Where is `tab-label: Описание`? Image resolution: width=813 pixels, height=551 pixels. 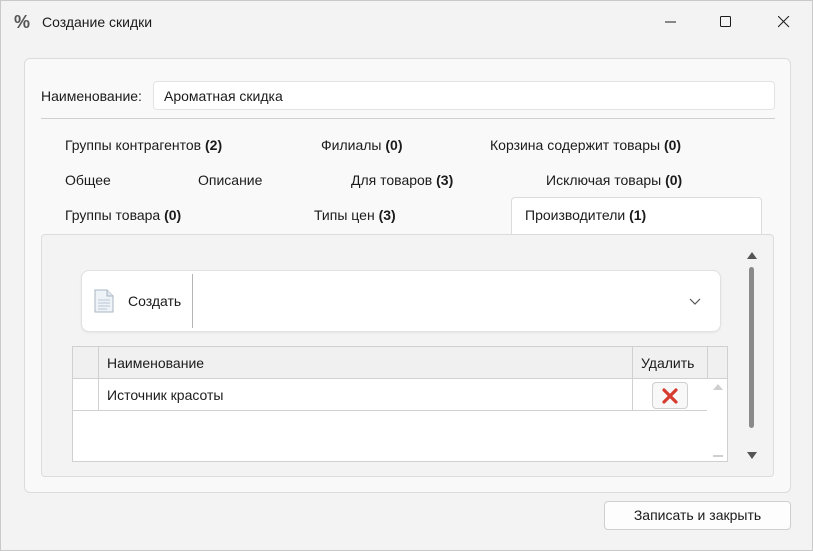
tab-label: Описание is located at coordinates (230, 180).